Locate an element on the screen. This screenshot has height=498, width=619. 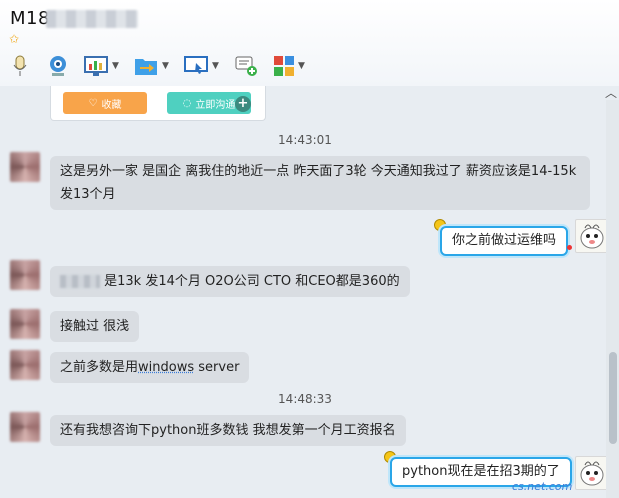
microphone-icon is located at coordinates (20, 66).